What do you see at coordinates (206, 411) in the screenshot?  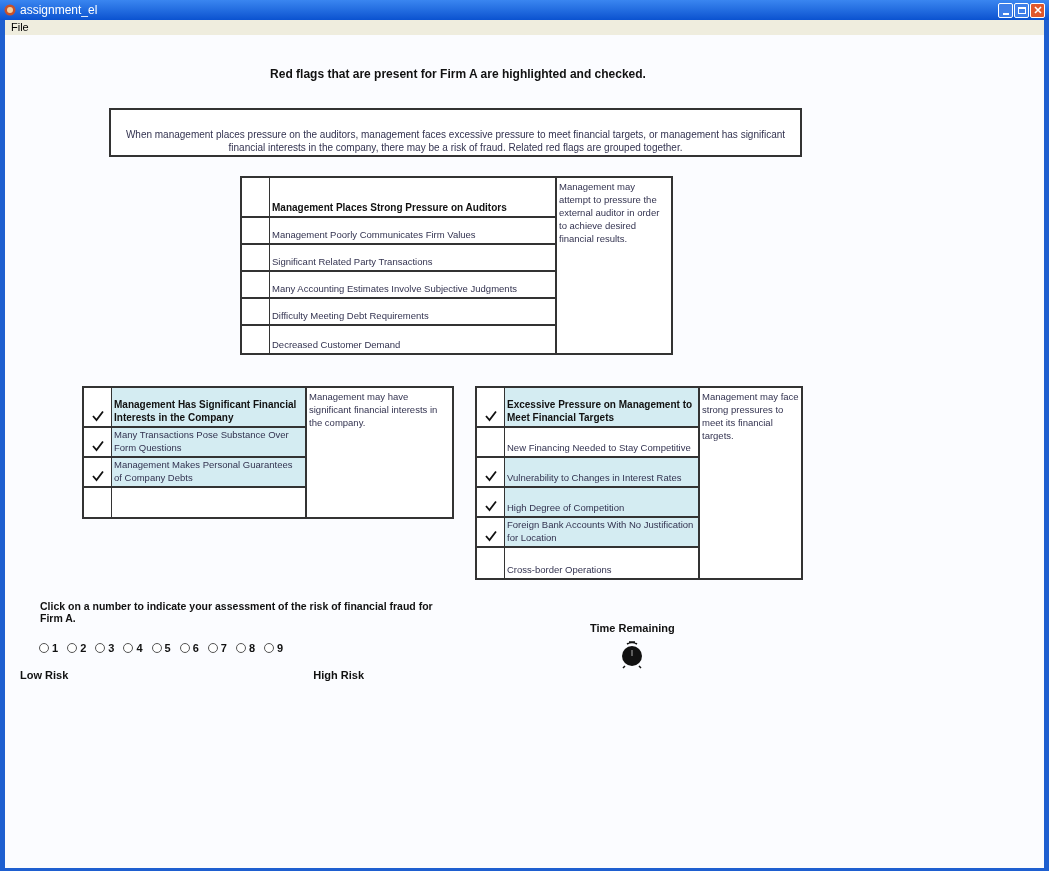 I see `group-heading: Management Has Significant Financial Interests in the Company` at bounding box center [206, 411].